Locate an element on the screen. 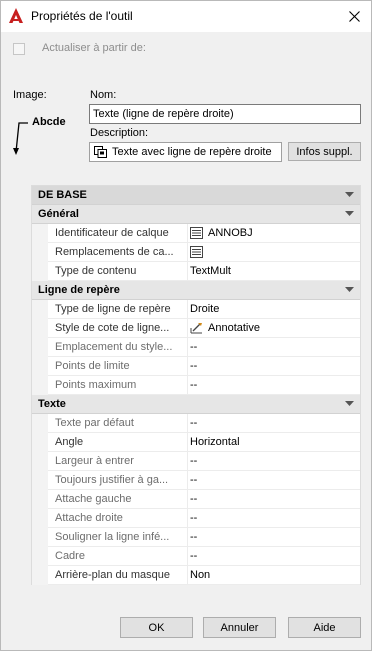 This screenshot has width=372, height=651. description-input: Texte avec ligne de repère droite is located at coordinates (185, 152).